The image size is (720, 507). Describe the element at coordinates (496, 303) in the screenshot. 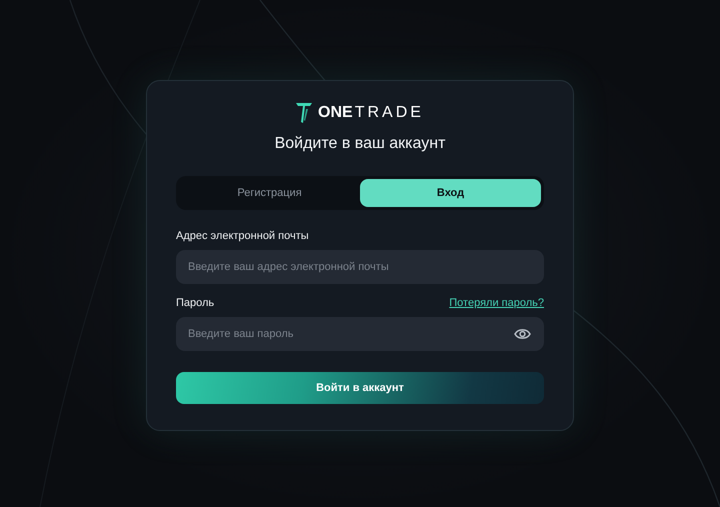

I see `forgot-password-link: Потеряли пароль?` at that location.